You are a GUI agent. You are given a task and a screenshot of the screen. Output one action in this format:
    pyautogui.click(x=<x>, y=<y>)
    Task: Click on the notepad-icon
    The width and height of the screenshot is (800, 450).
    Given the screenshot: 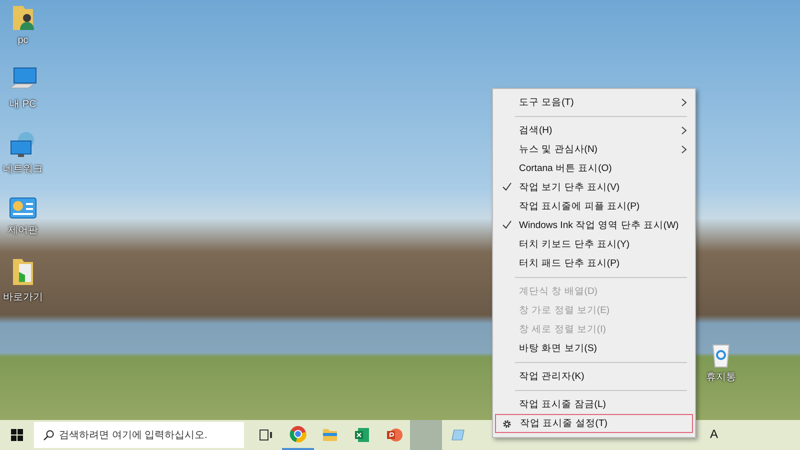 What is the action you would take?
    pyautogui.click(x=458, y=435)
    